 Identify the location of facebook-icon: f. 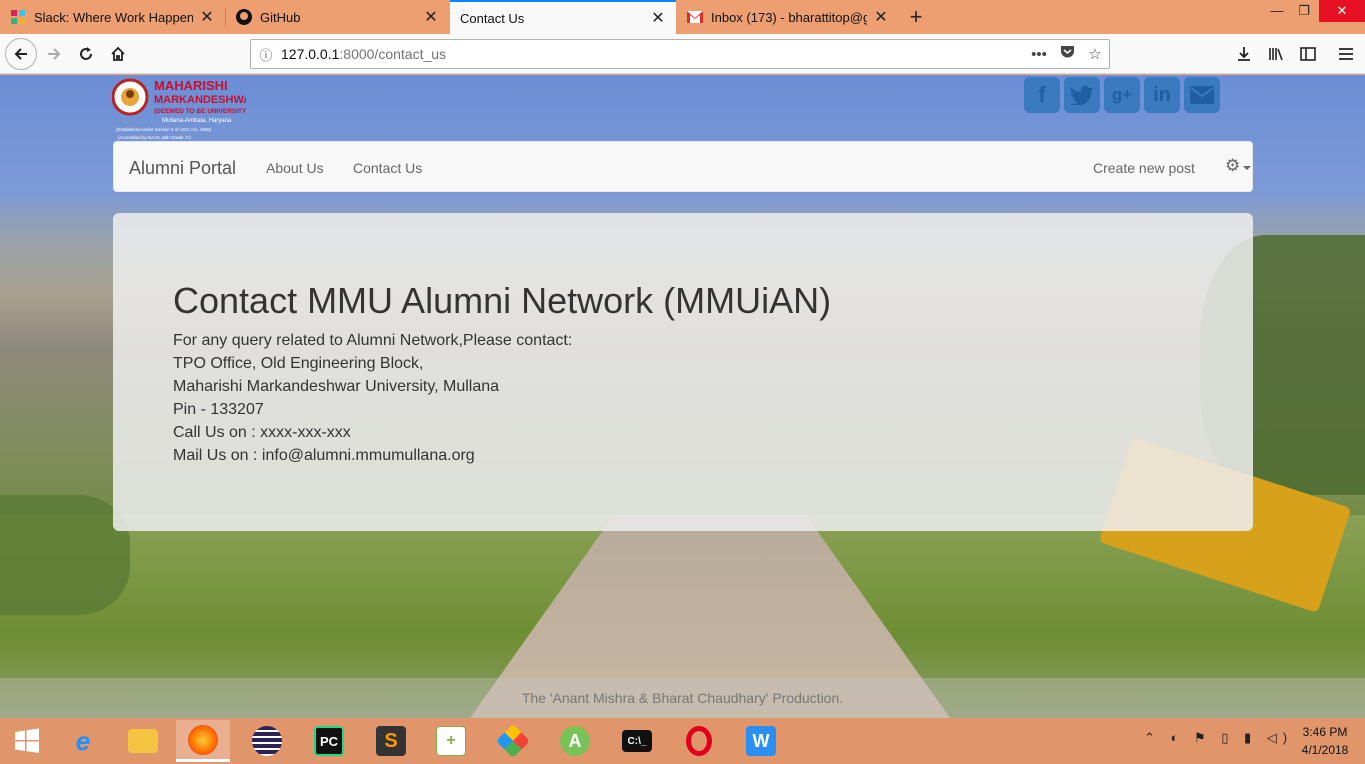
(1042, 95).